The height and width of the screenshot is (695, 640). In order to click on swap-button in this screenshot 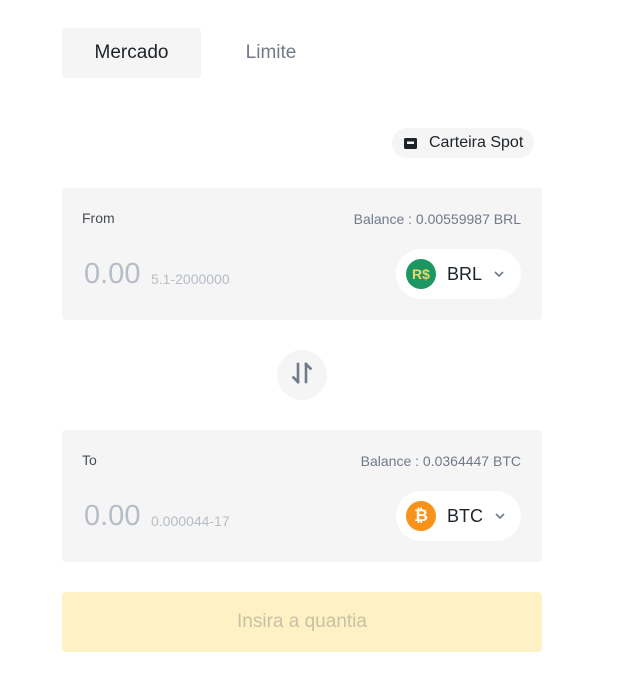, I will do `click(302, 375)`.